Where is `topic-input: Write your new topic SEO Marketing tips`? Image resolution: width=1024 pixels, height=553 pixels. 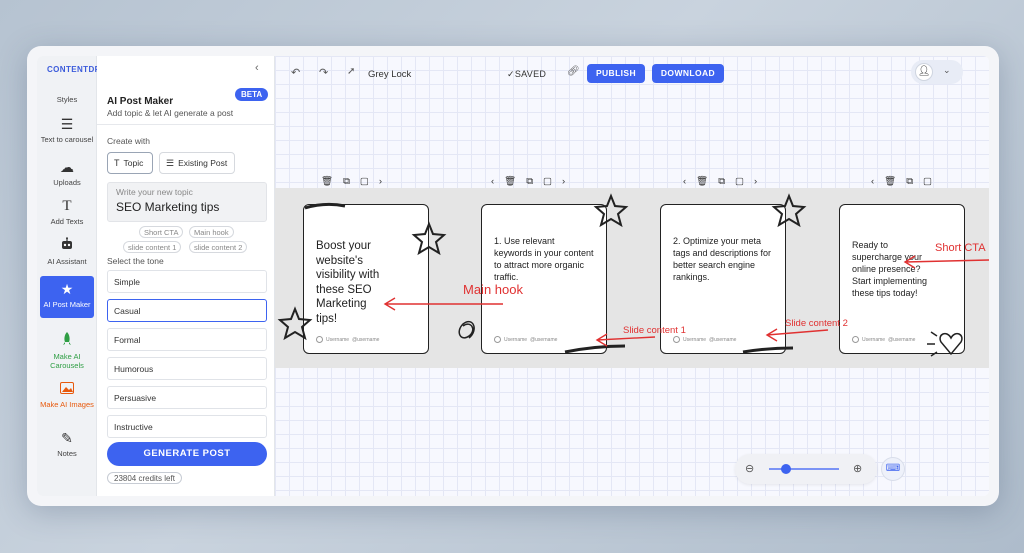 topic-input: Write your new topic SEO Marketing tips is located at coordinates (187, 202).